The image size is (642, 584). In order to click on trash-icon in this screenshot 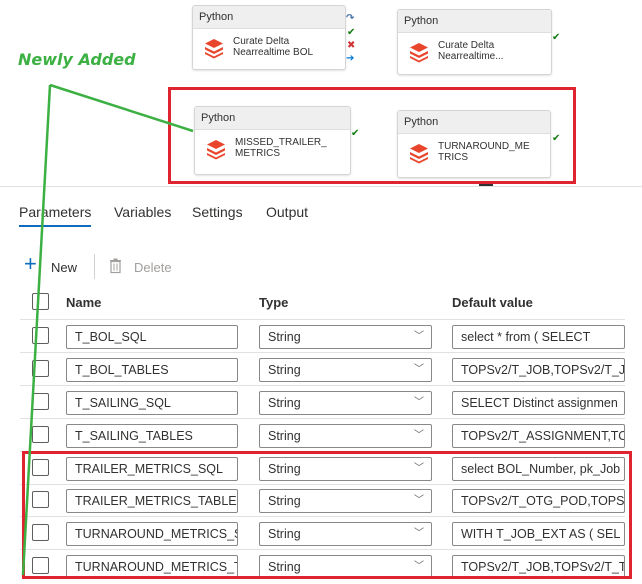, I will do `click(115, 268)`.